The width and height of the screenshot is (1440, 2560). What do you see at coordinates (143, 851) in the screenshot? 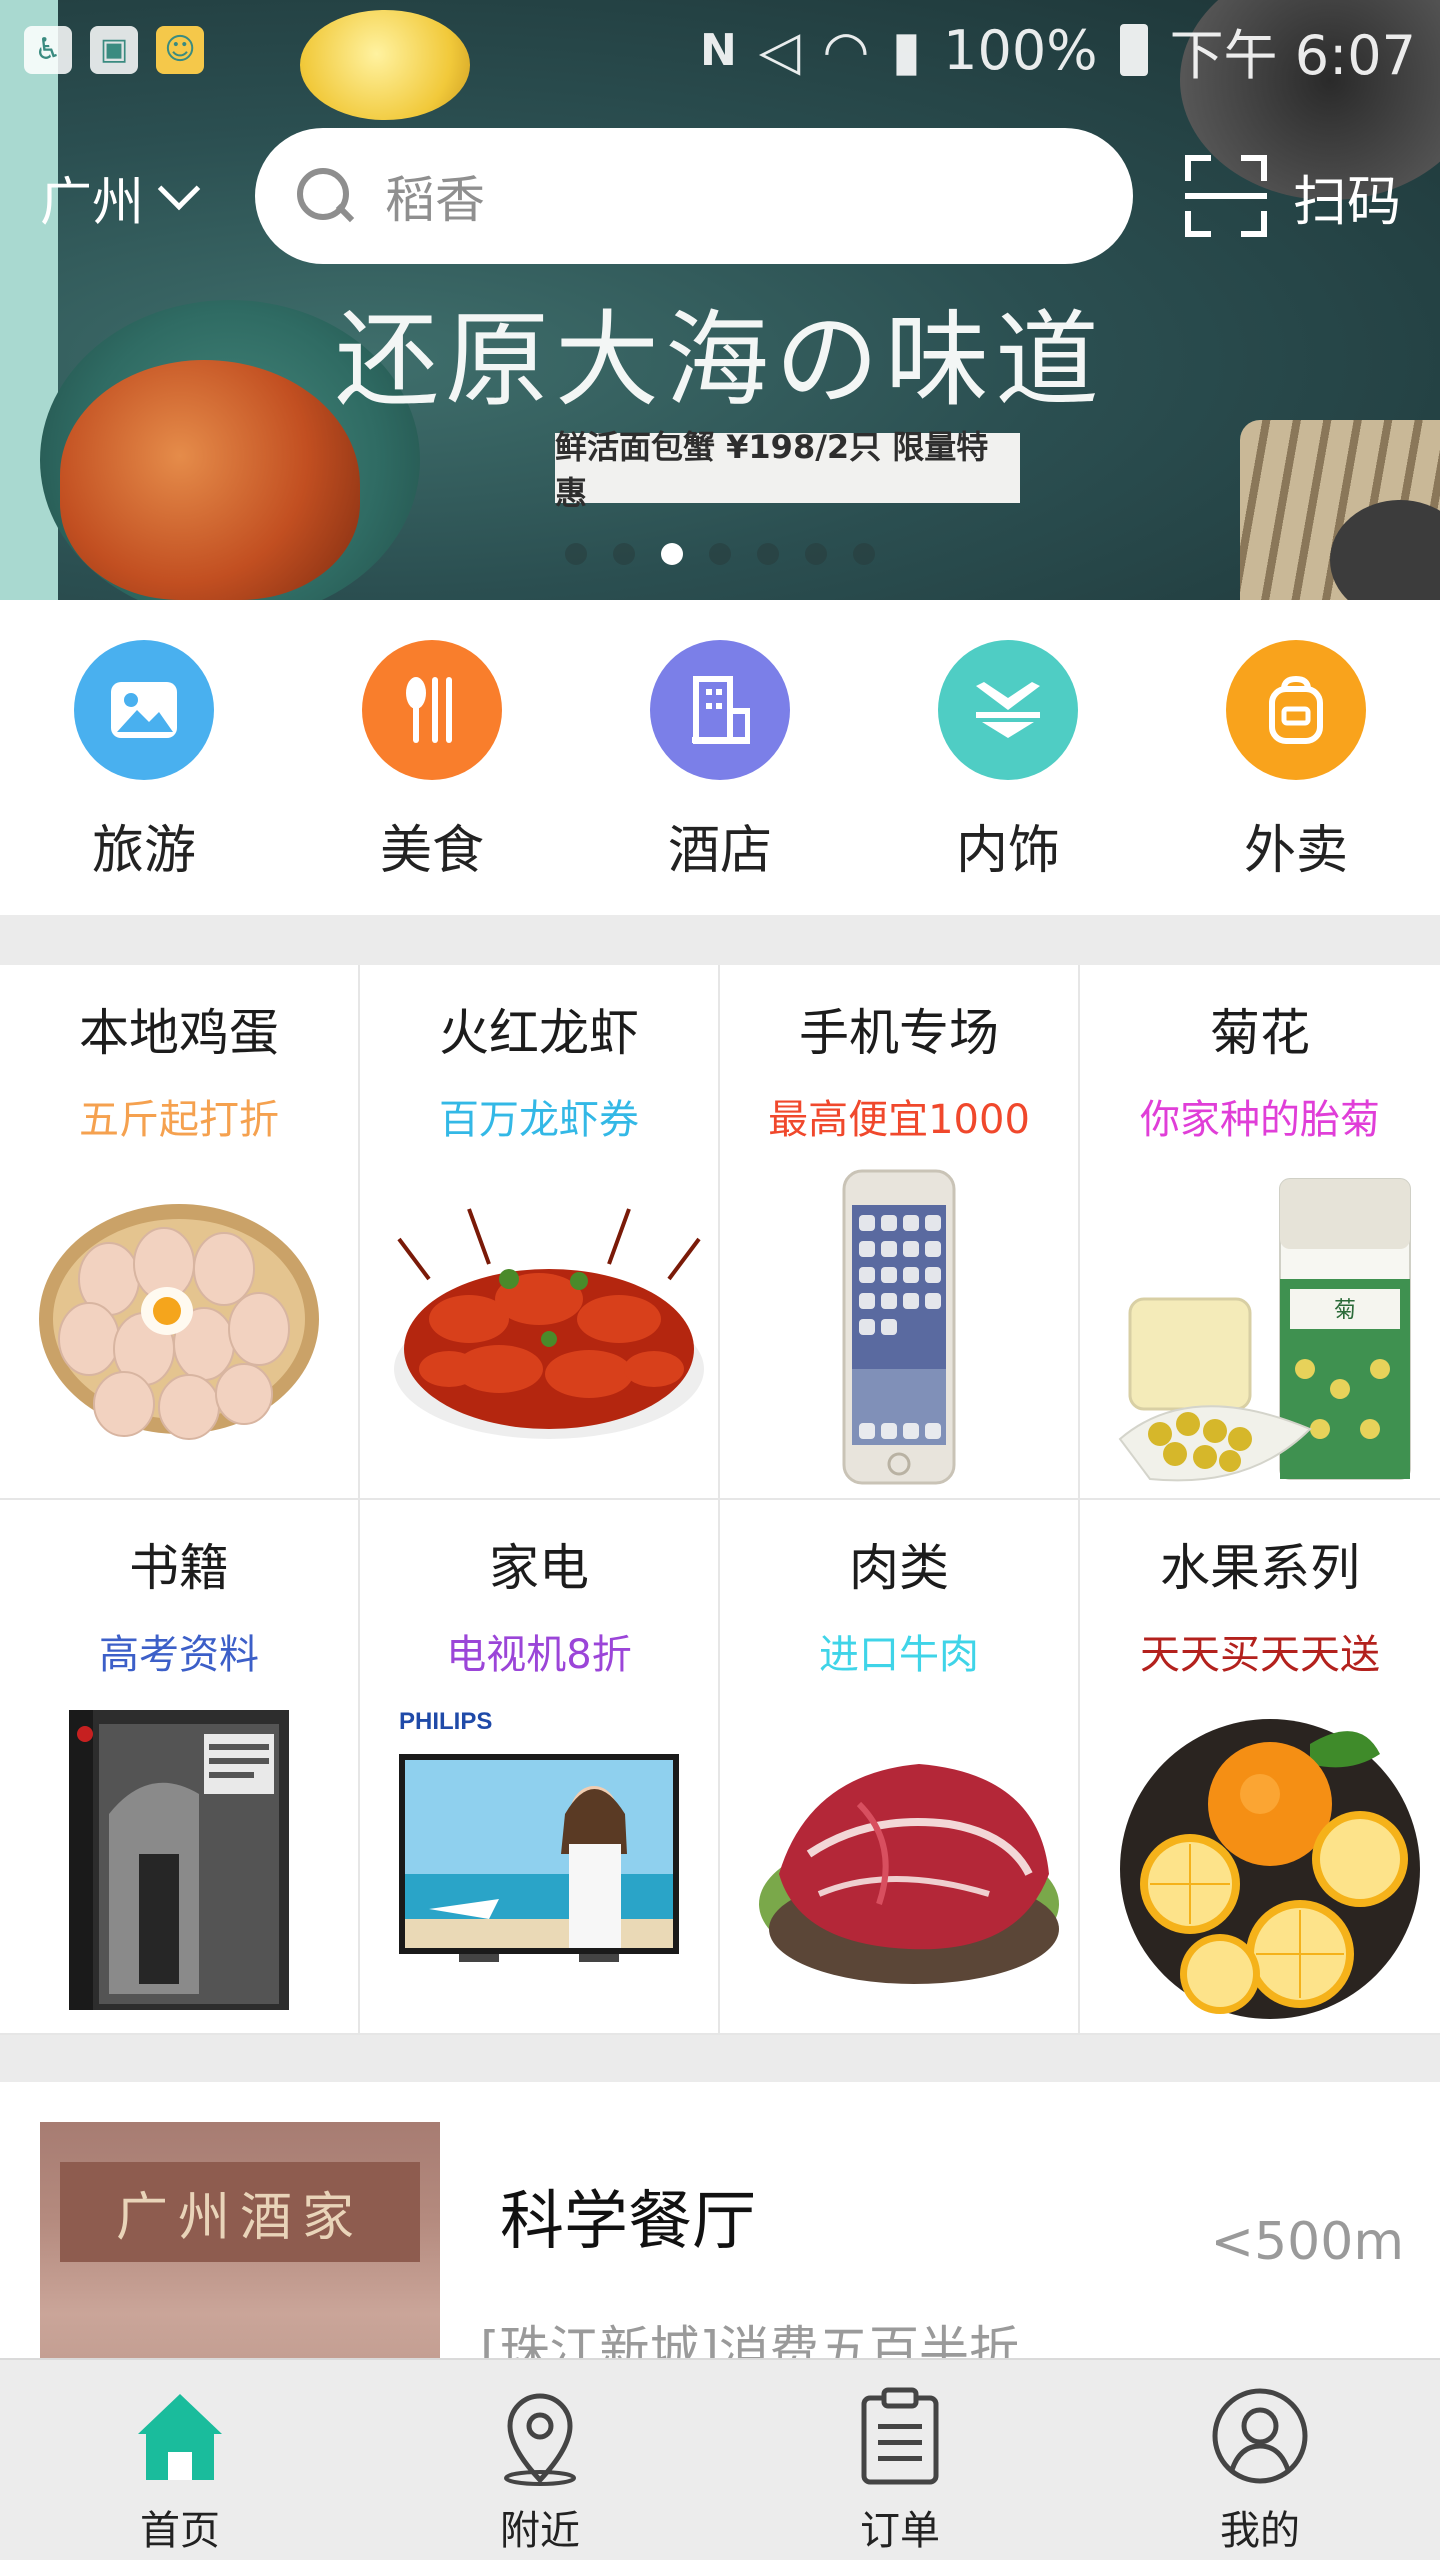
I see `category-label: 旅游` at bounding box center [143, 851].